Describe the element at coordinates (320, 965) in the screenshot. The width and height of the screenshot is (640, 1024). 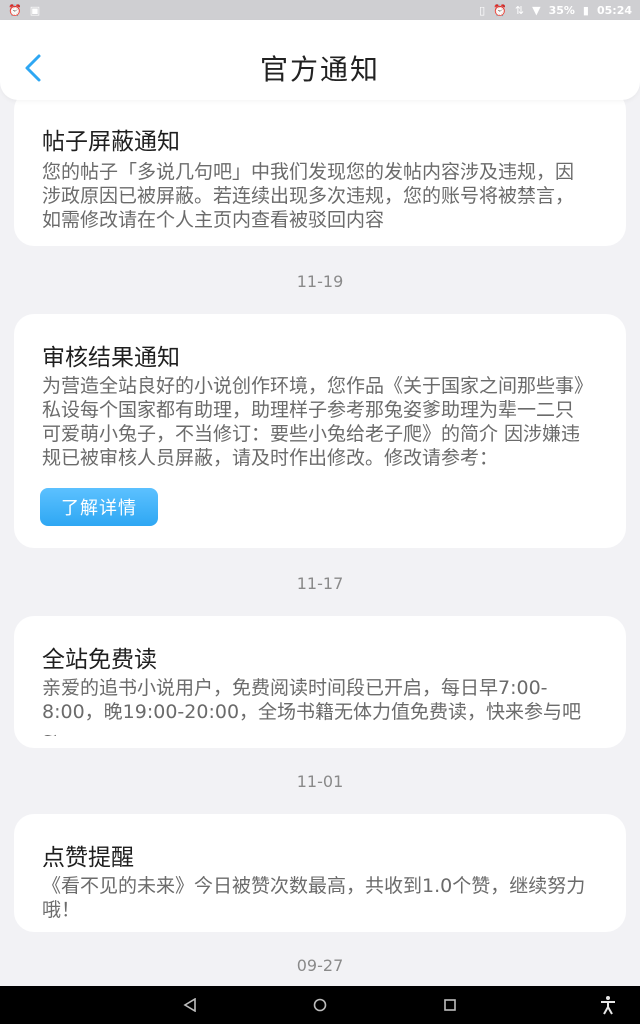
I see `date-label: 09-27` at that location.